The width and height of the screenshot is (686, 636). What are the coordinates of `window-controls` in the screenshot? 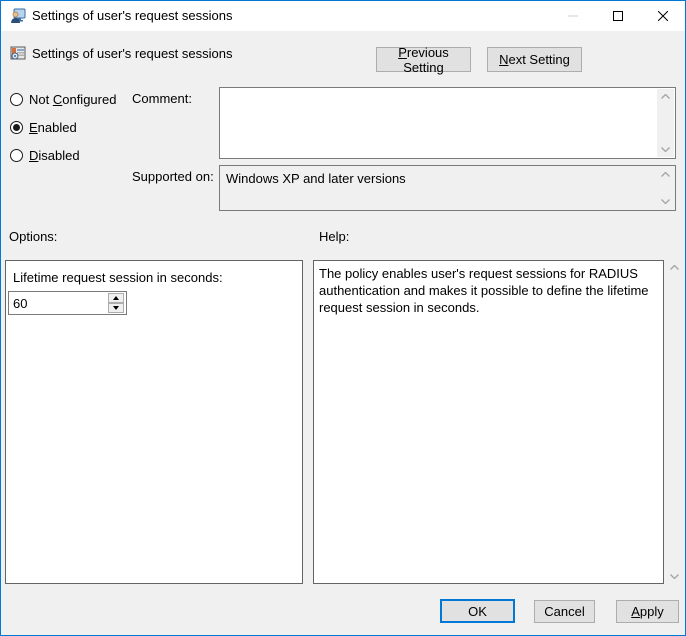 It's located at (617, 16).